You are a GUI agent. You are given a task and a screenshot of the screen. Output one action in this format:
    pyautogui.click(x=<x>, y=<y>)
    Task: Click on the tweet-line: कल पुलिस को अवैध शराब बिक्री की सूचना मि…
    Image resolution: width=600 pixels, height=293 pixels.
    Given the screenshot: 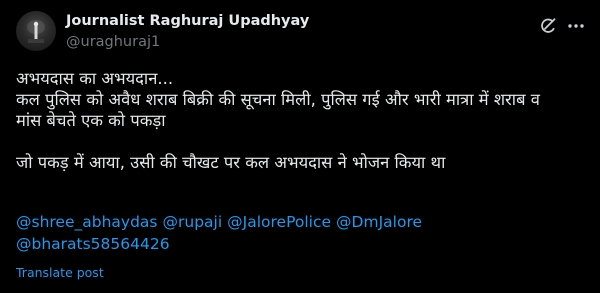 What is the action you would take?
    pyautogui.click(x=278, y=99)
    